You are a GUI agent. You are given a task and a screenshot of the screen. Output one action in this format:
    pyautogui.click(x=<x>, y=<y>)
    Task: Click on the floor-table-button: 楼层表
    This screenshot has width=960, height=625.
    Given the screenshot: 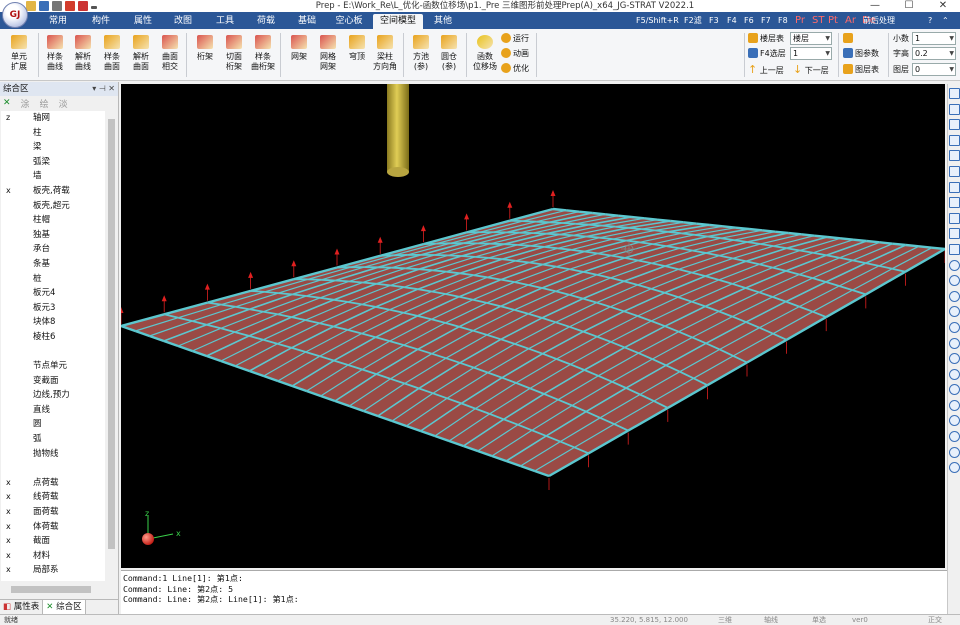 What is the action you would take?
    pyautogui.click(x=766, y=39)
    